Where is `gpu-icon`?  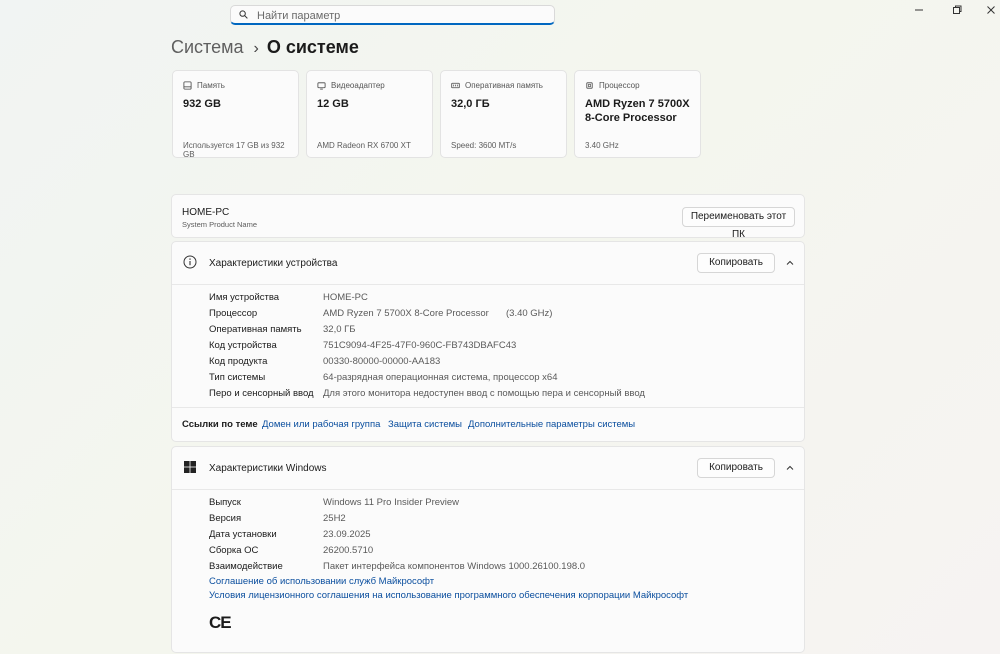
gpu-icon is located at coordinates (321, 86).